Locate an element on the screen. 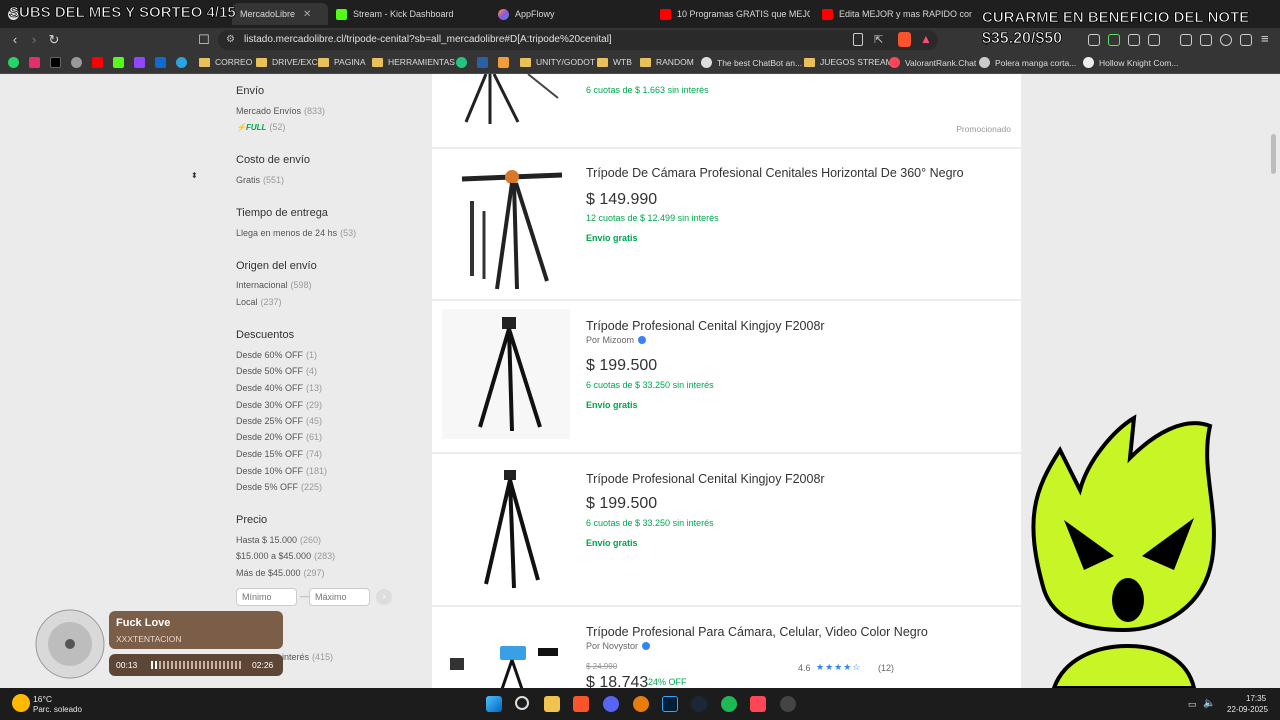 The height and width of the screenshot is (720, 1280). sidebar-icon is located at coordinates (1186, 40).